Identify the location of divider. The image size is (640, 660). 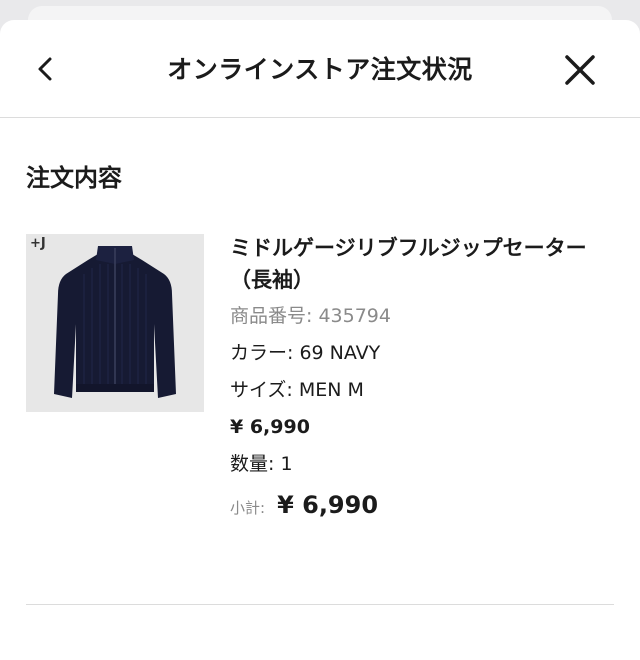
(320, 604).